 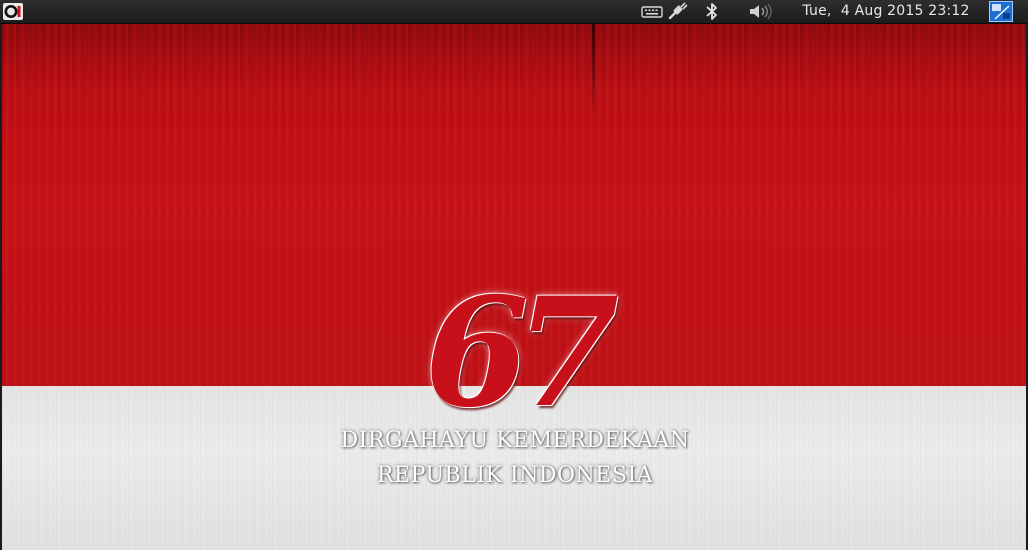 What do you see at coordinates (652, 11) in the screenshot?
I see `keyboard-icon` at bounding box center [652, 11].